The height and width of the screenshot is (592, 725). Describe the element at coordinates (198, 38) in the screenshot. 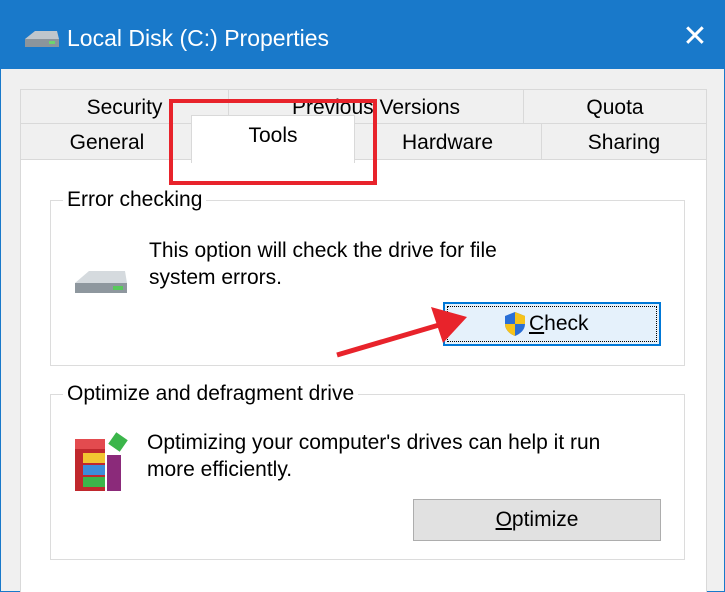

I see `window-title: Local Disk (C:) Properties` at that location.